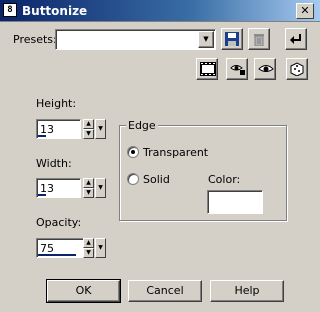 Image resolution: width=320 pixels, height=312 pixels. I want to click on close-icon: ✕, so click(305, 10).